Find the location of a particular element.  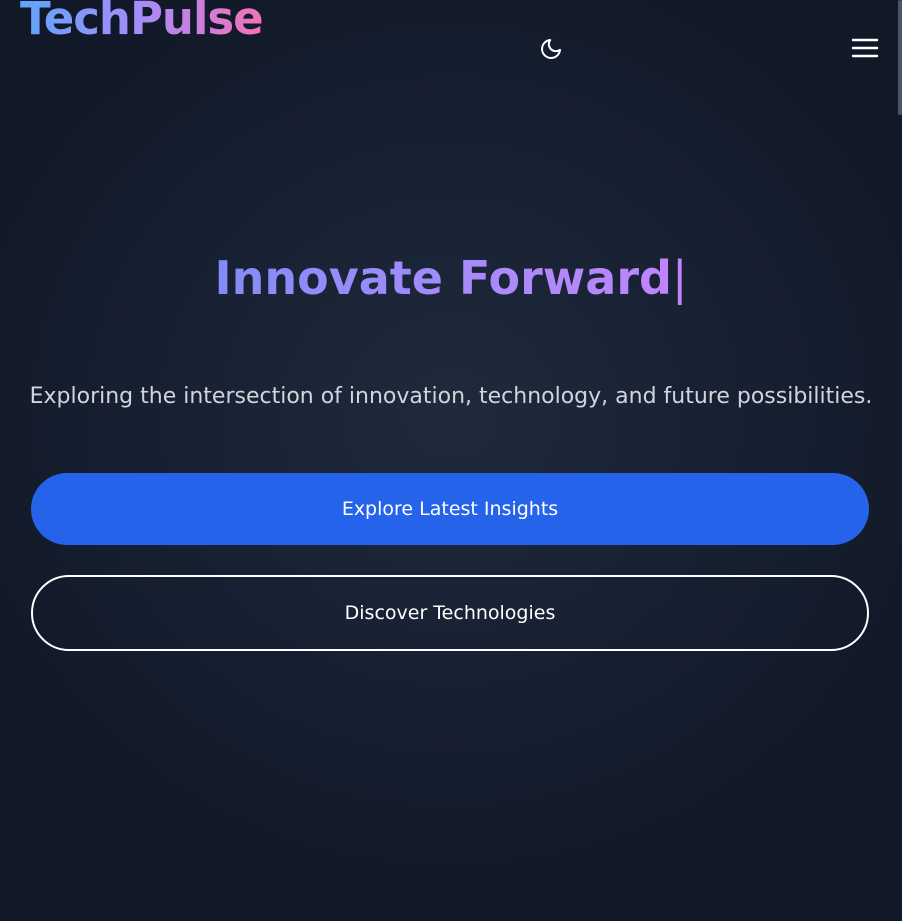

explore-insights-label: Explore Latest Insights is located at coordinates (450, 509).